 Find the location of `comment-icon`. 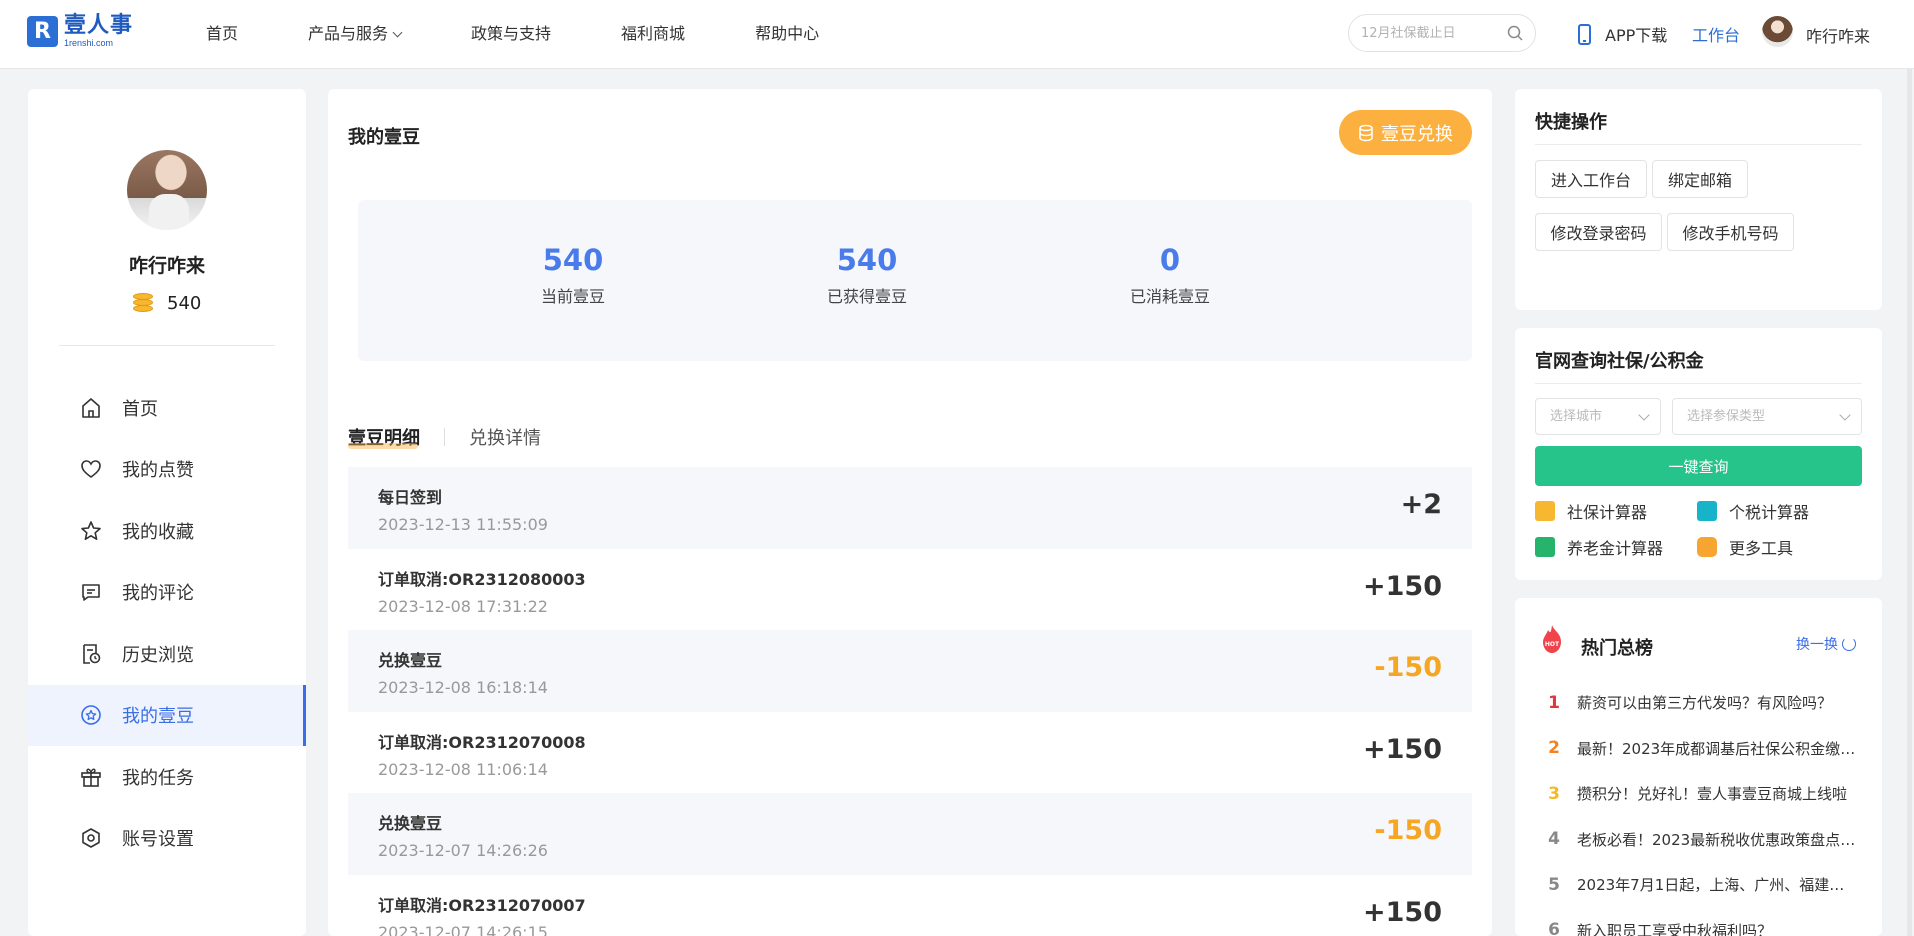

comment-icon is located at coordinates (91, 592).